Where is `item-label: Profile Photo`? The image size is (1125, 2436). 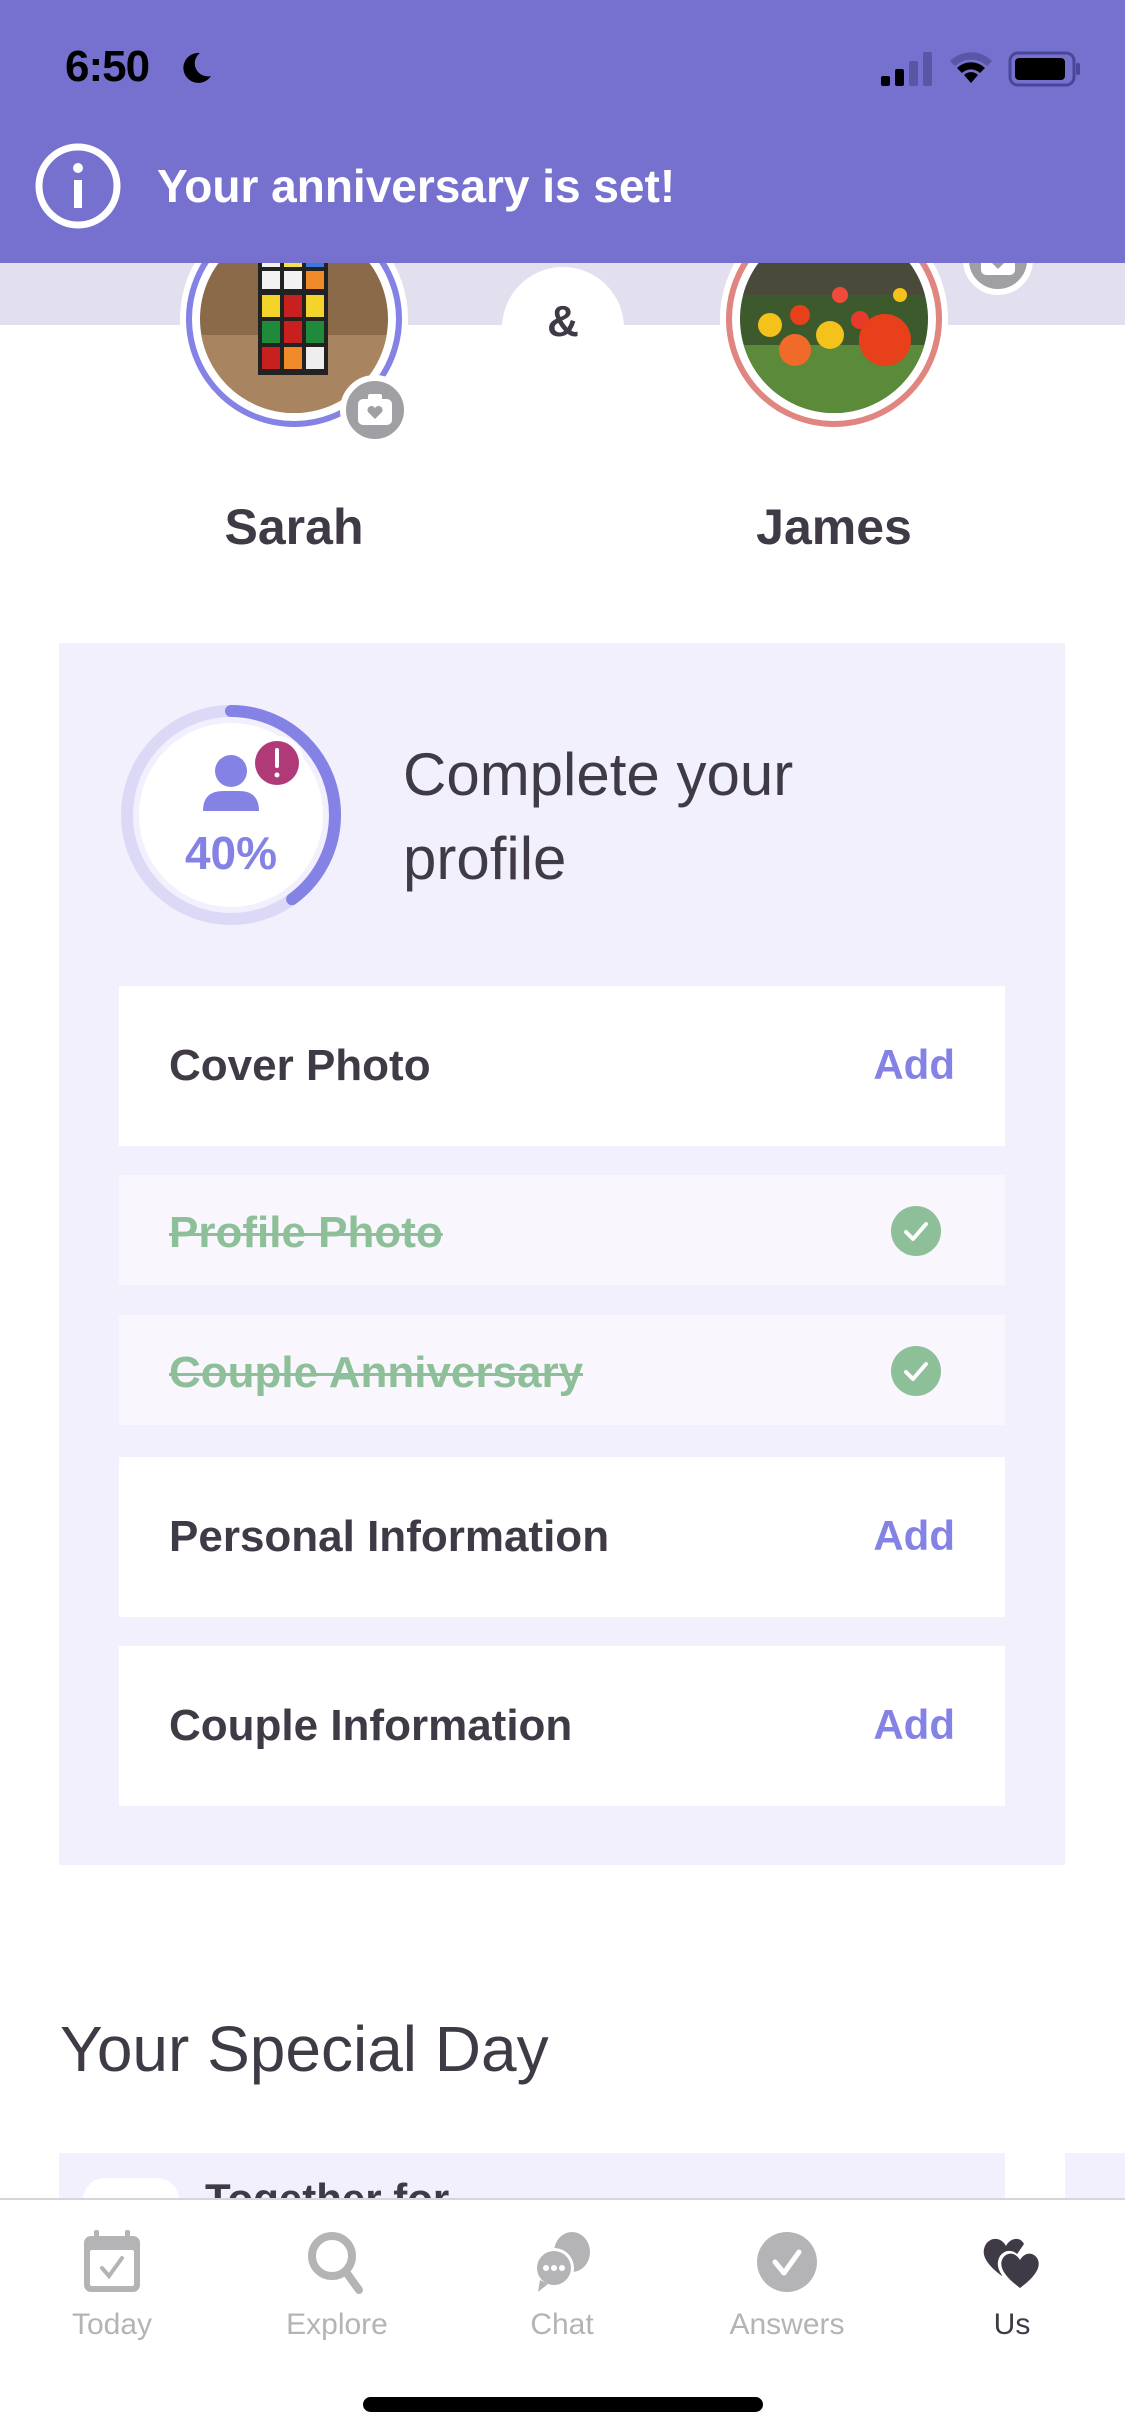
item-label: Profile Photo is located at coordinates (306, 1232).